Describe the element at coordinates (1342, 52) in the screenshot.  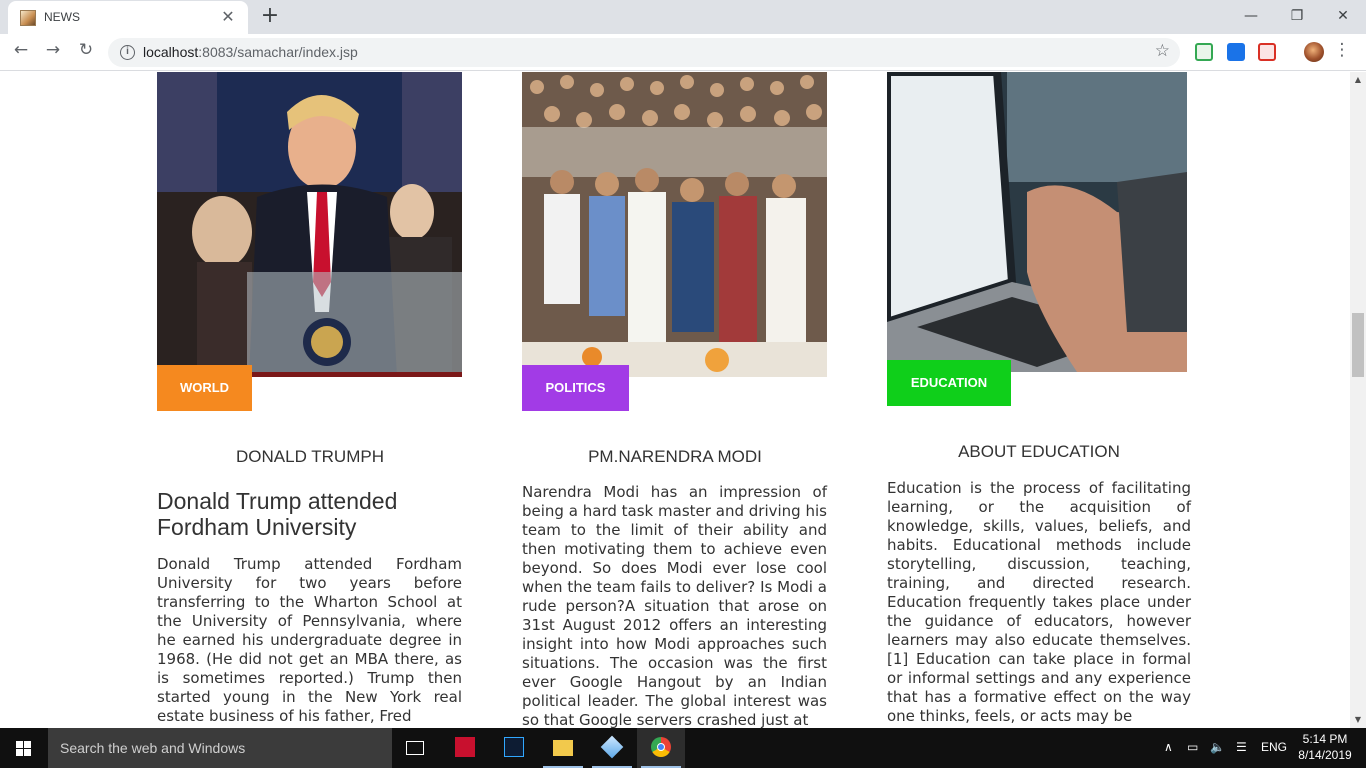
I see `menu-dots-icon: ⋮` at that location.